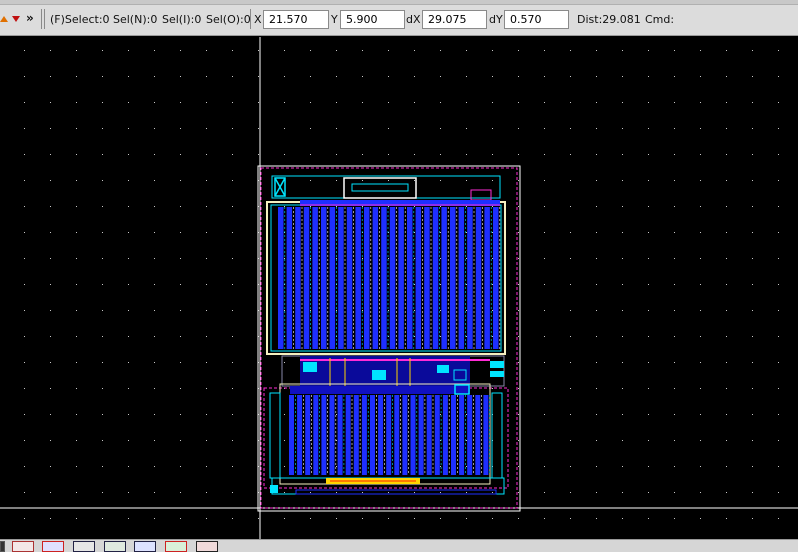 The height and width of the screenshot is (552, 798). I want to click on dy-field: 0.570, so click(536, 19).